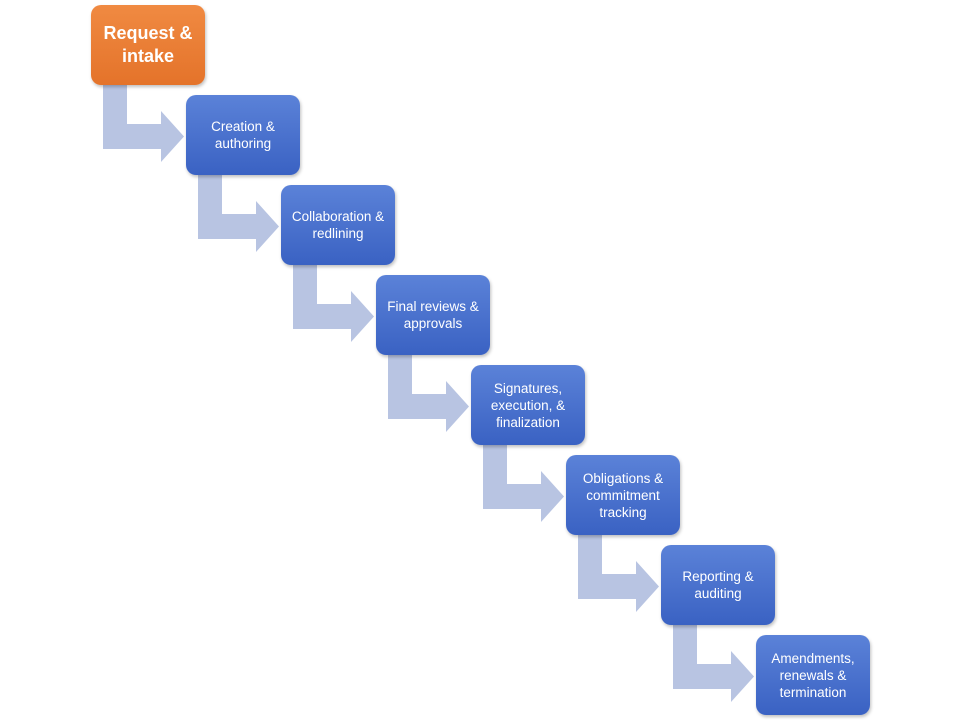  I want to click on step-label: Creation & authoring, so click(243, 135).